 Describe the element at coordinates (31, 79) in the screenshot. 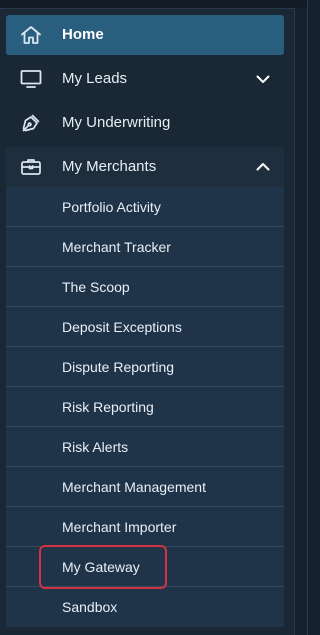

I see `monitor-icon` at that location.